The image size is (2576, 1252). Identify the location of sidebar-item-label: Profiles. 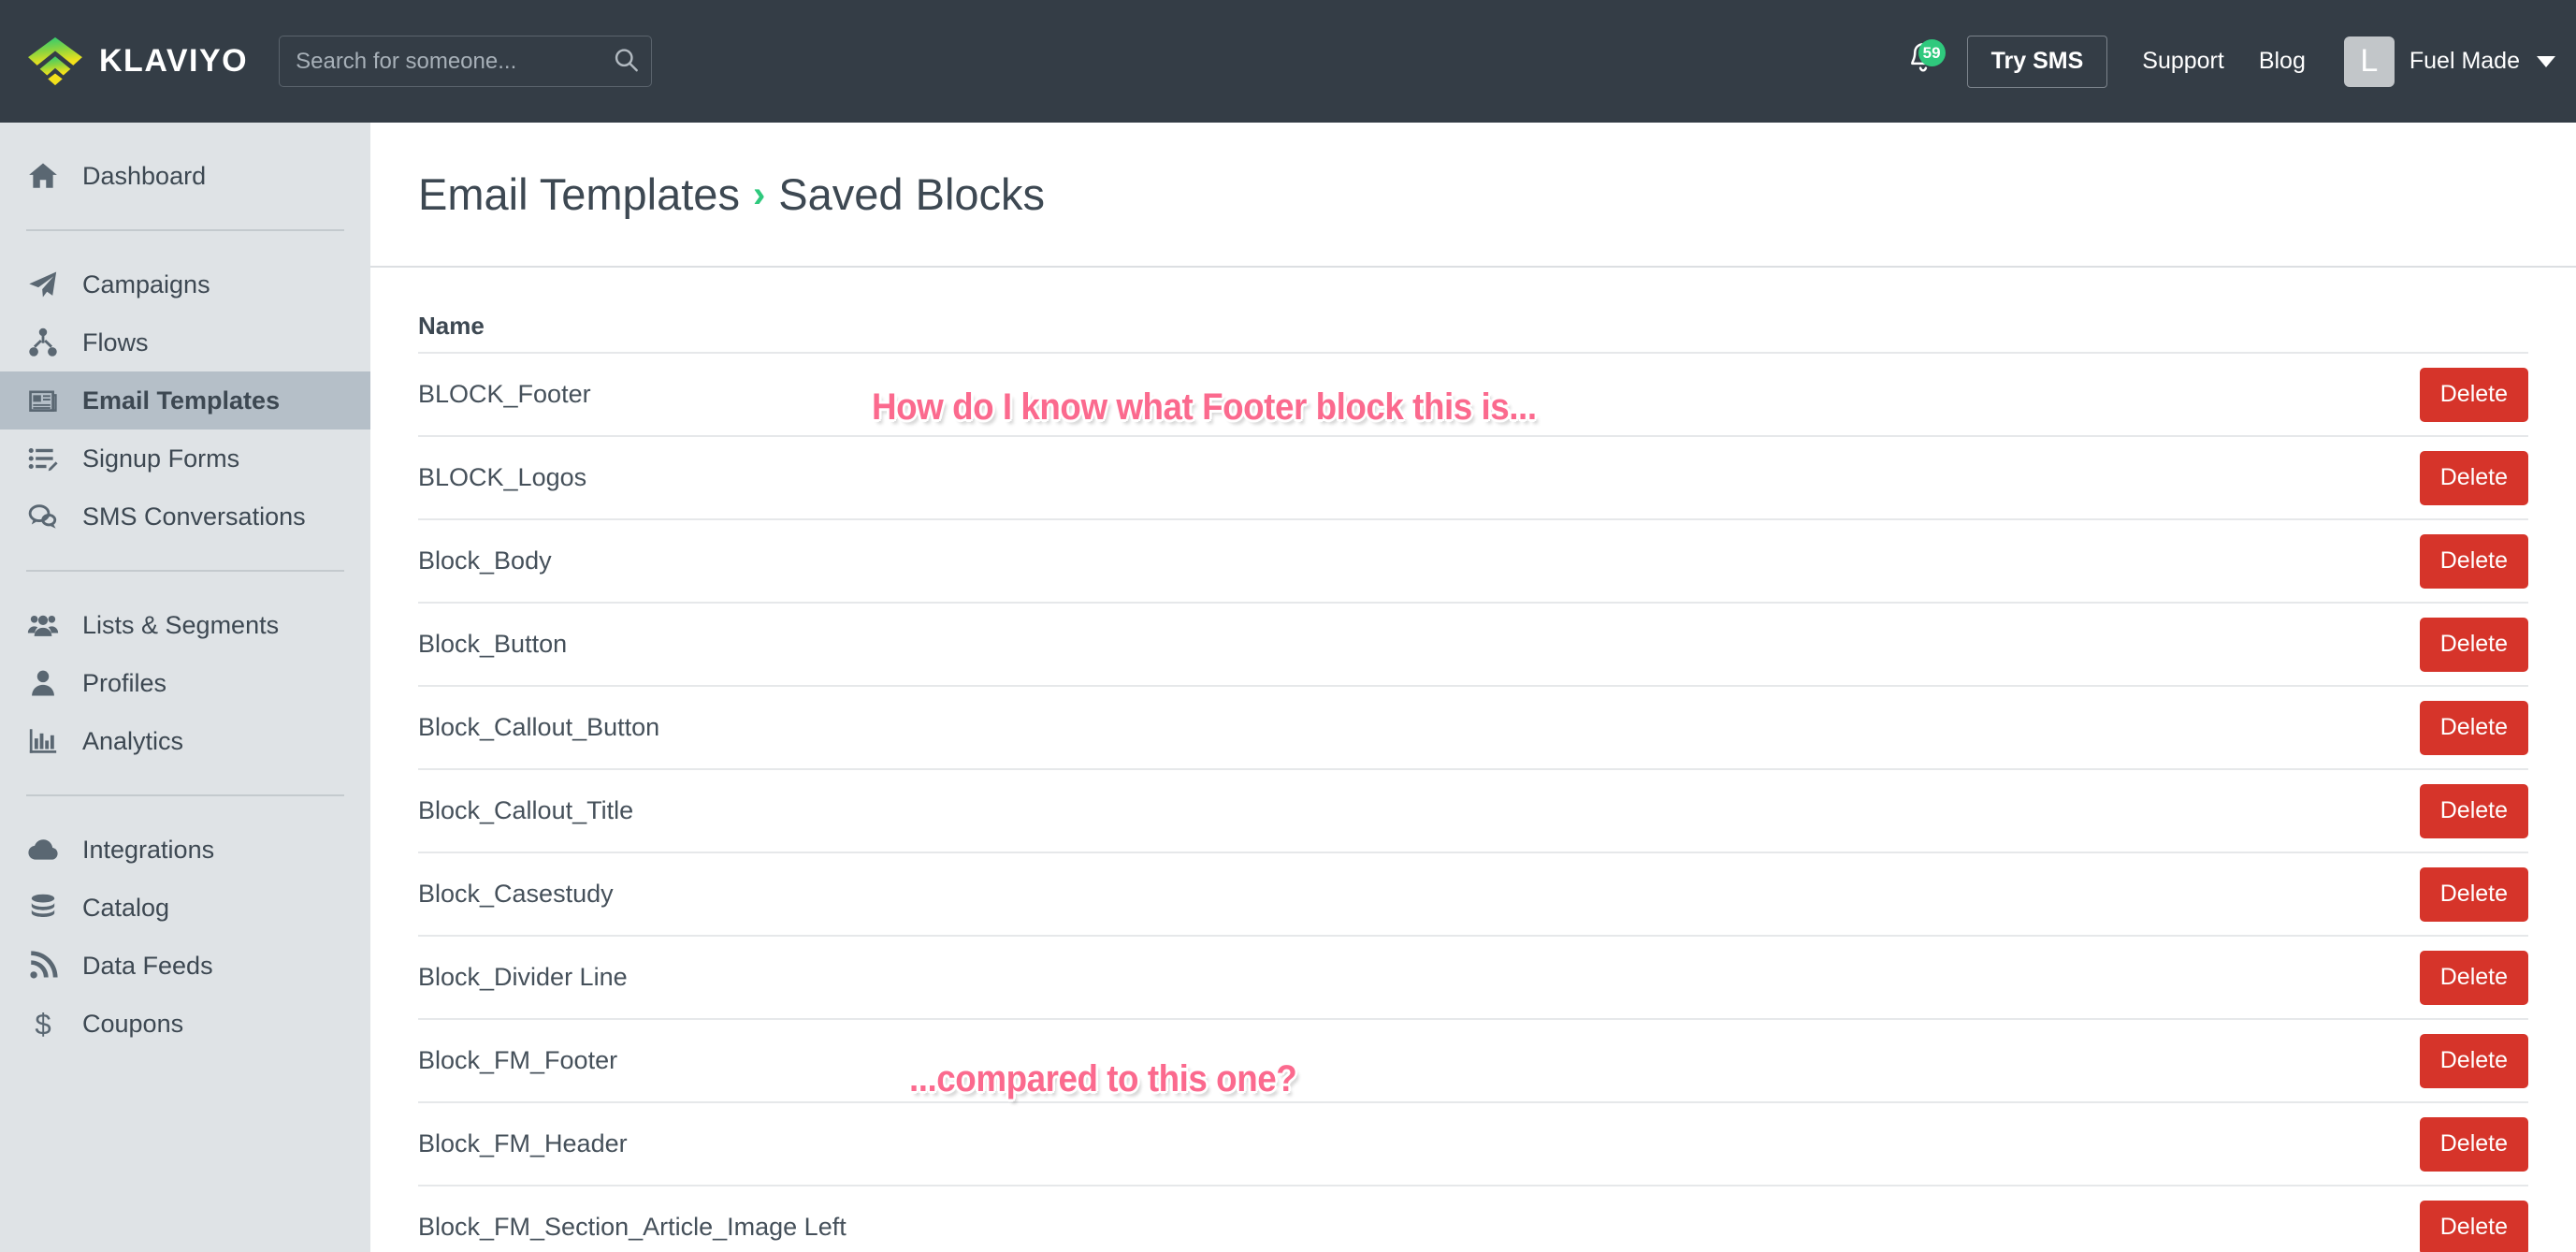
(124, 682).